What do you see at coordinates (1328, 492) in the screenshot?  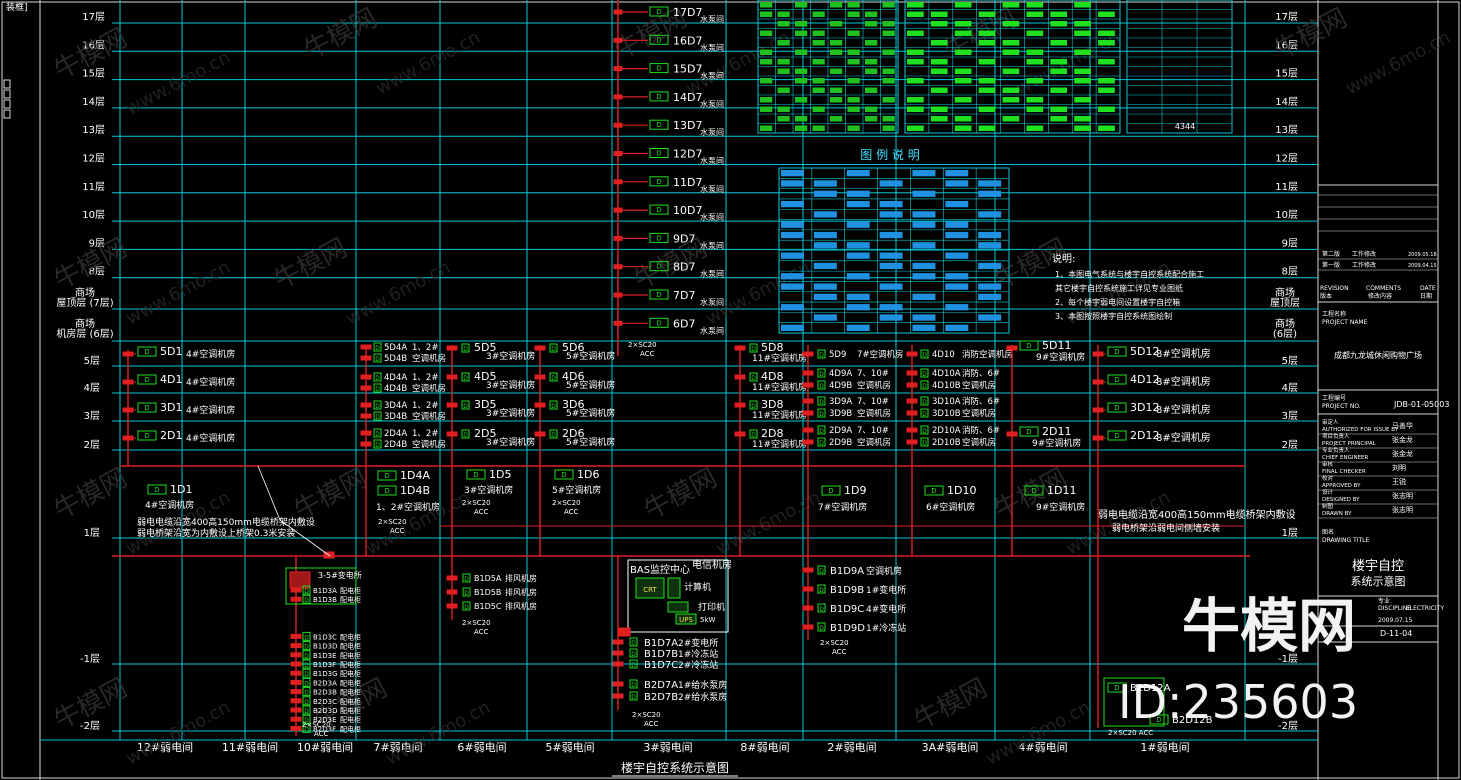 I see `tb-signer-role: 设计` at bounding box center [1328, 492].